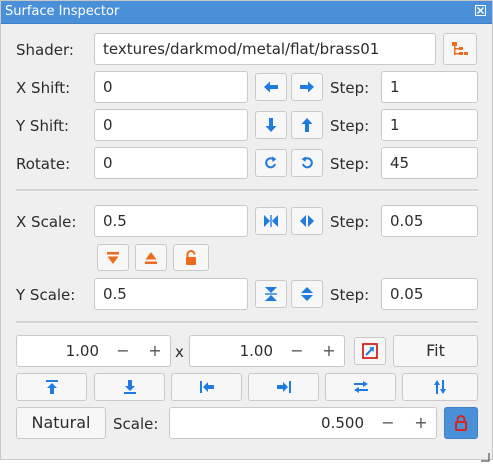 Image resolution: width=493 pixels, height=466 pixels. I want to click on unlock-icon, so click(191, 257).